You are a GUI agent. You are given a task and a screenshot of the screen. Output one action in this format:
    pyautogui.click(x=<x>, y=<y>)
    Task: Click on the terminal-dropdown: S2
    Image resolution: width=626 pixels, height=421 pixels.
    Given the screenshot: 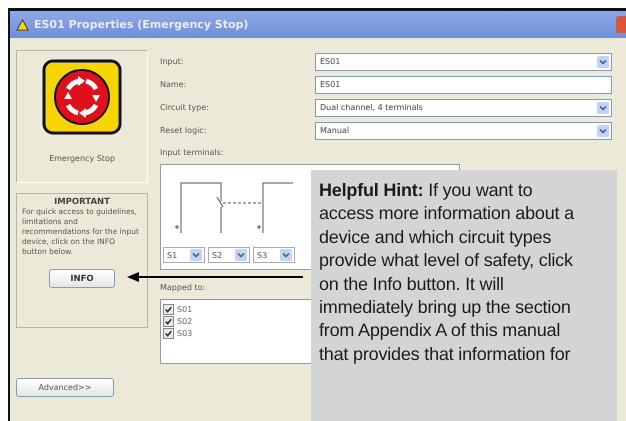 What is the action you would take?
    pyautogui.click(x=229, y=255)
    